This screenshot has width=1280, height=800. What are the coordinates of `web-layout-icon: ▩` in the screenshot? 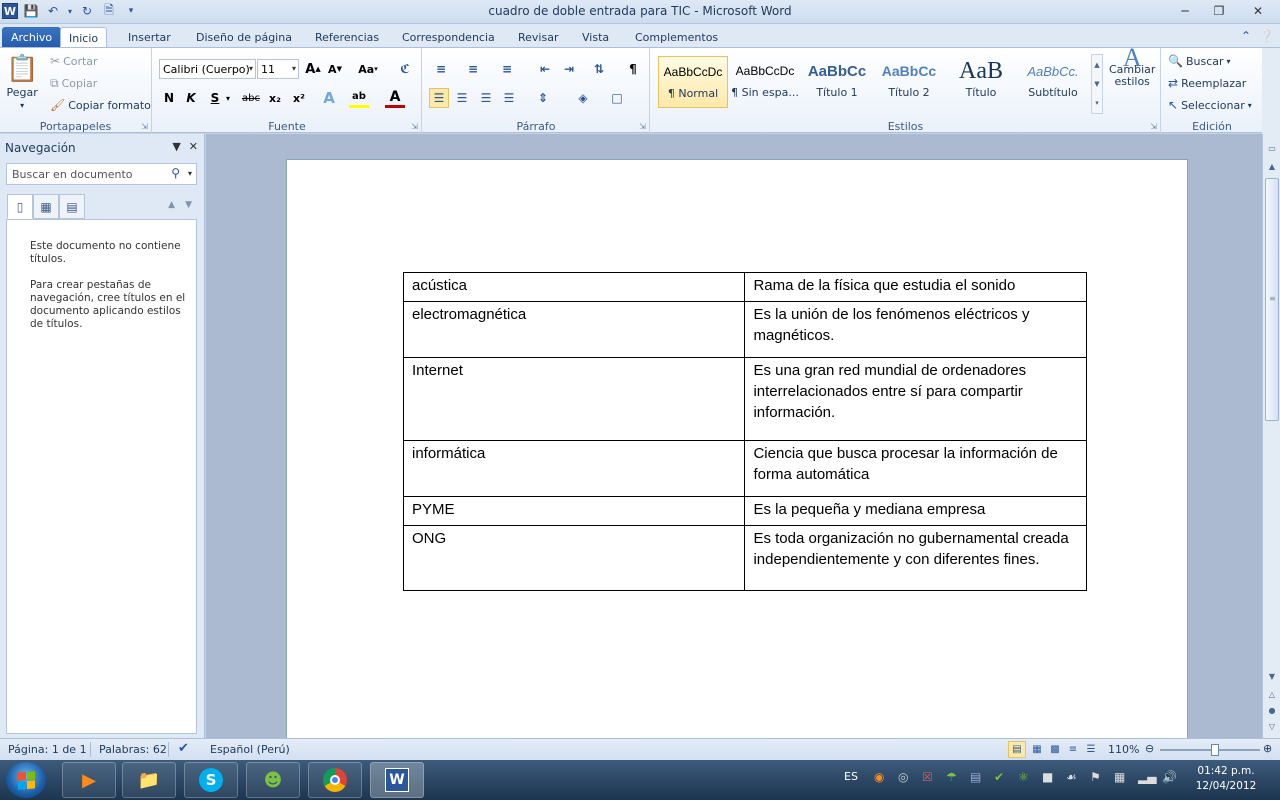 It's located at (1055, 749).